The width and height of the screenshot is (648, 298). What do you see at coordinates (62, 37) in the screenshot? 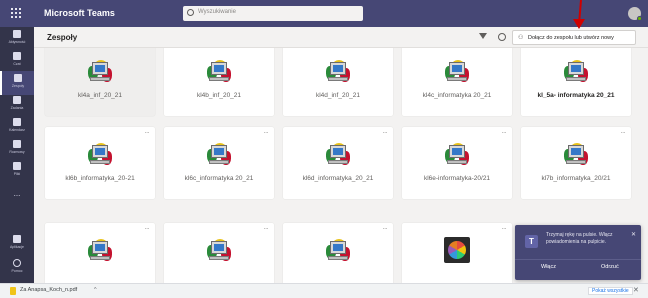
I see `page-title: Zespoły` at bounding box center [62, 37].